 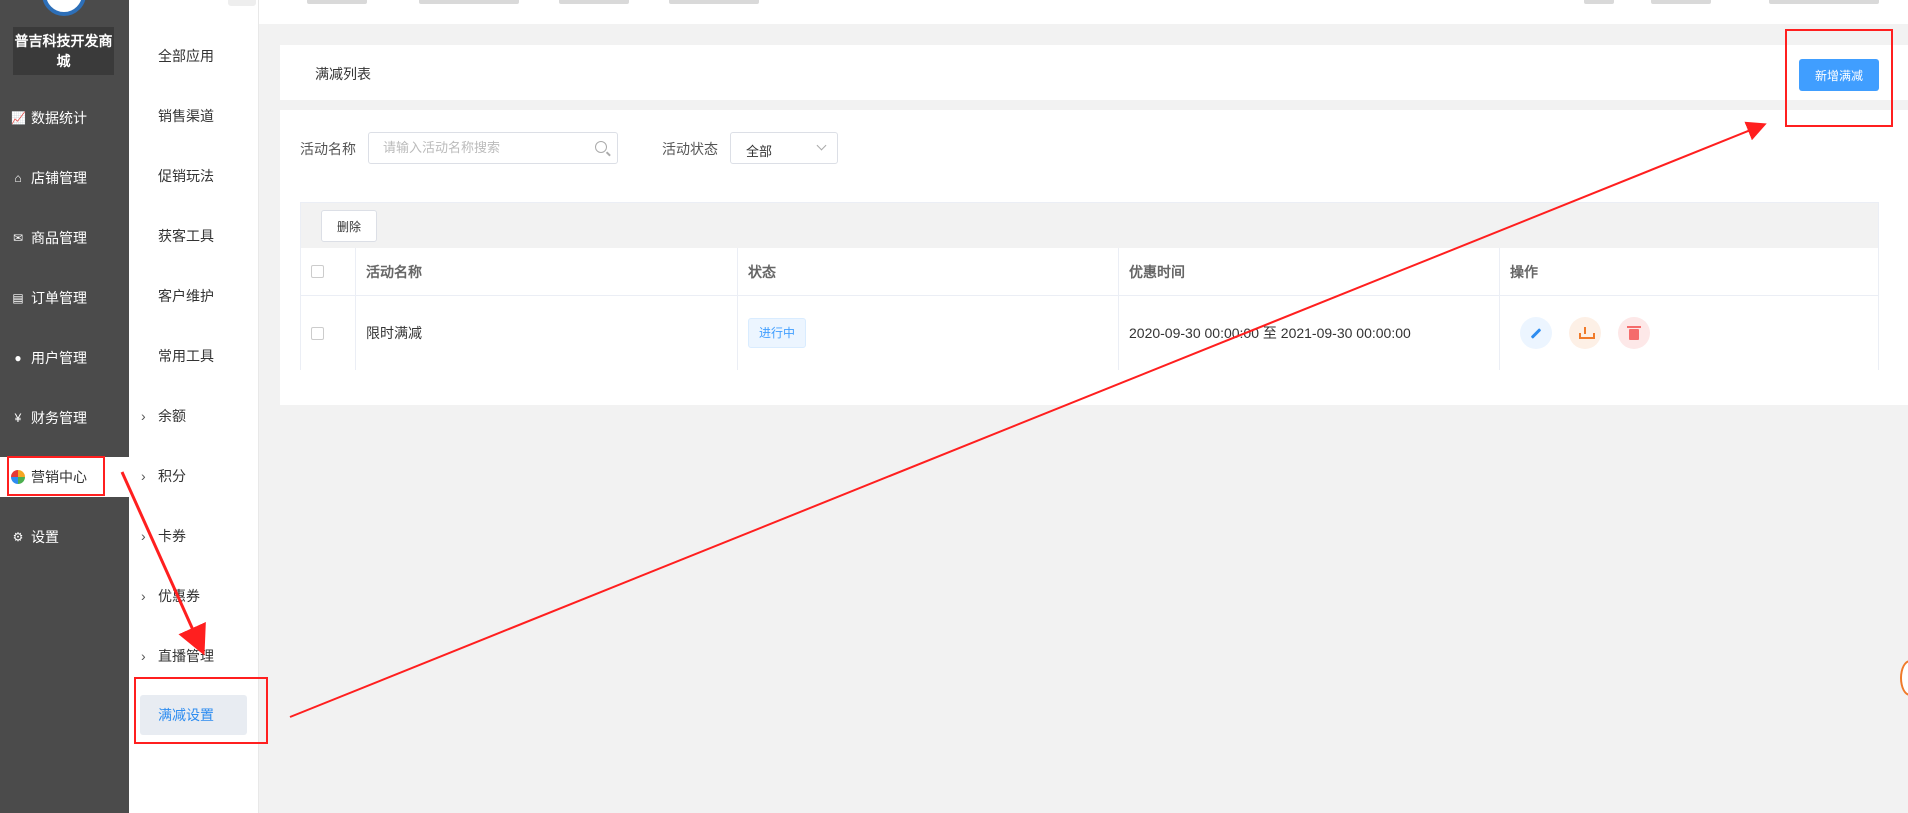 What do you see at coordinates (163, 563) in the screenshot?
I see `arrow-to-fullreduction` at bounding box center [163, 563].